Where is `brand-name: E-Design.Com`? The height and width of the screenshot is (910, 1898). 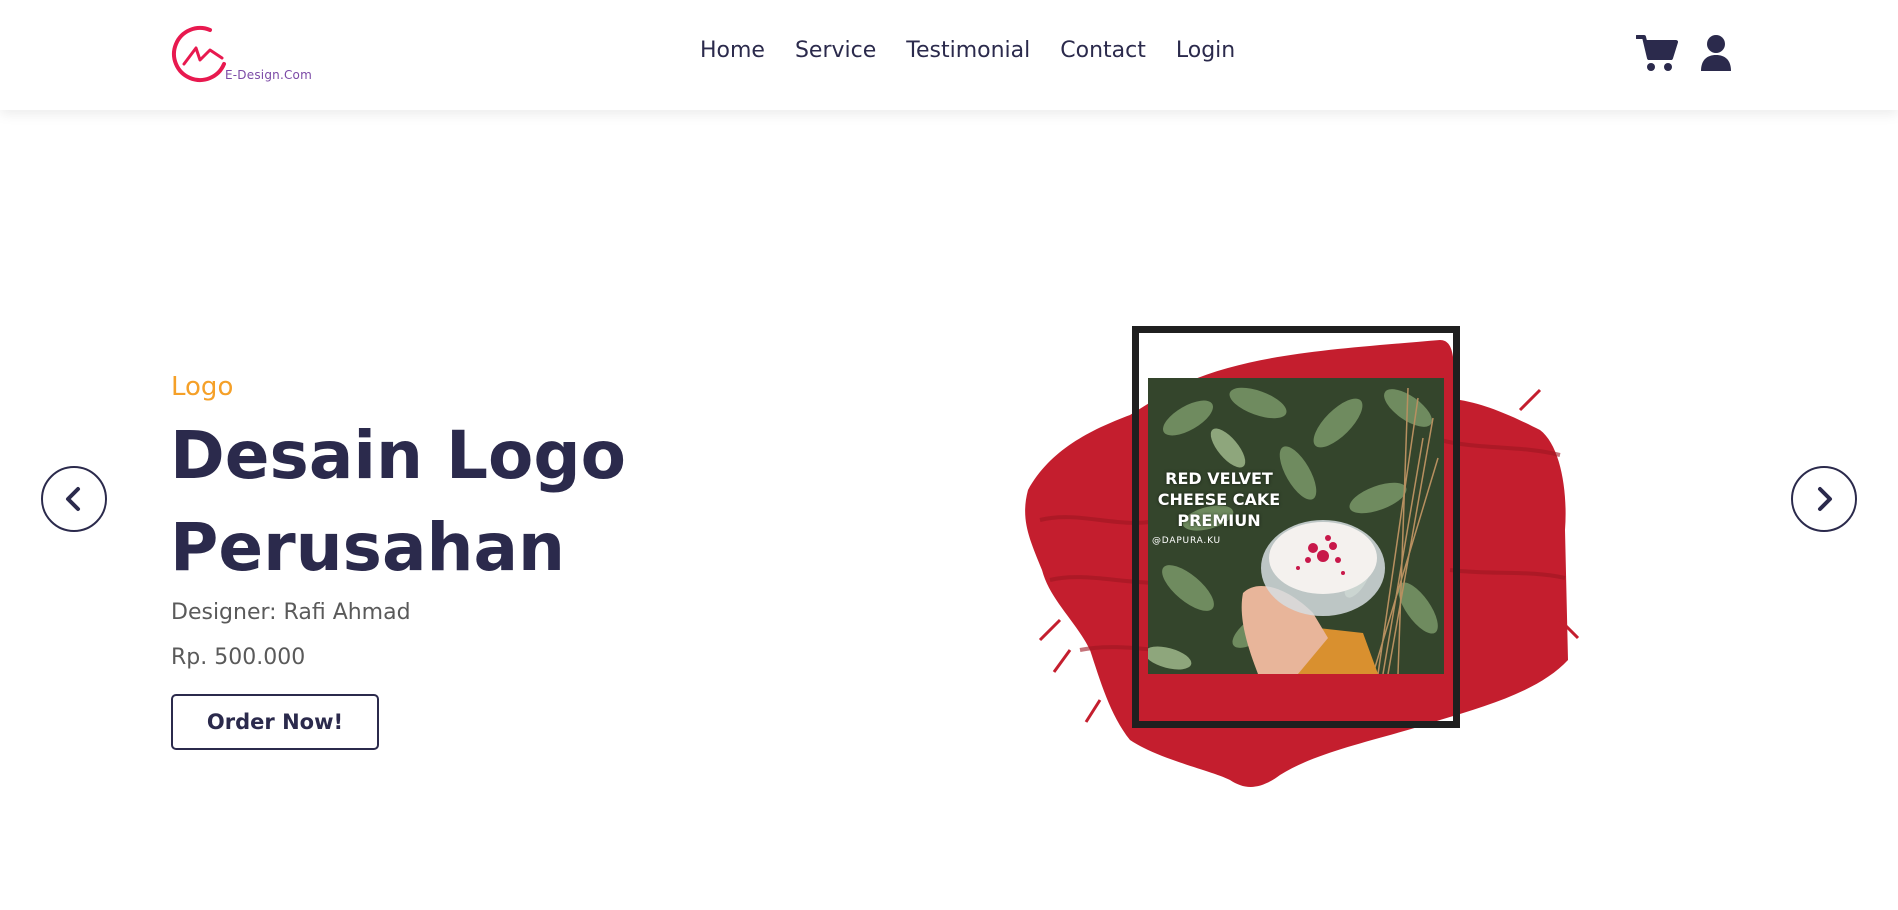
brand-name: E-Design.Com is located at coordinates (268, 75).